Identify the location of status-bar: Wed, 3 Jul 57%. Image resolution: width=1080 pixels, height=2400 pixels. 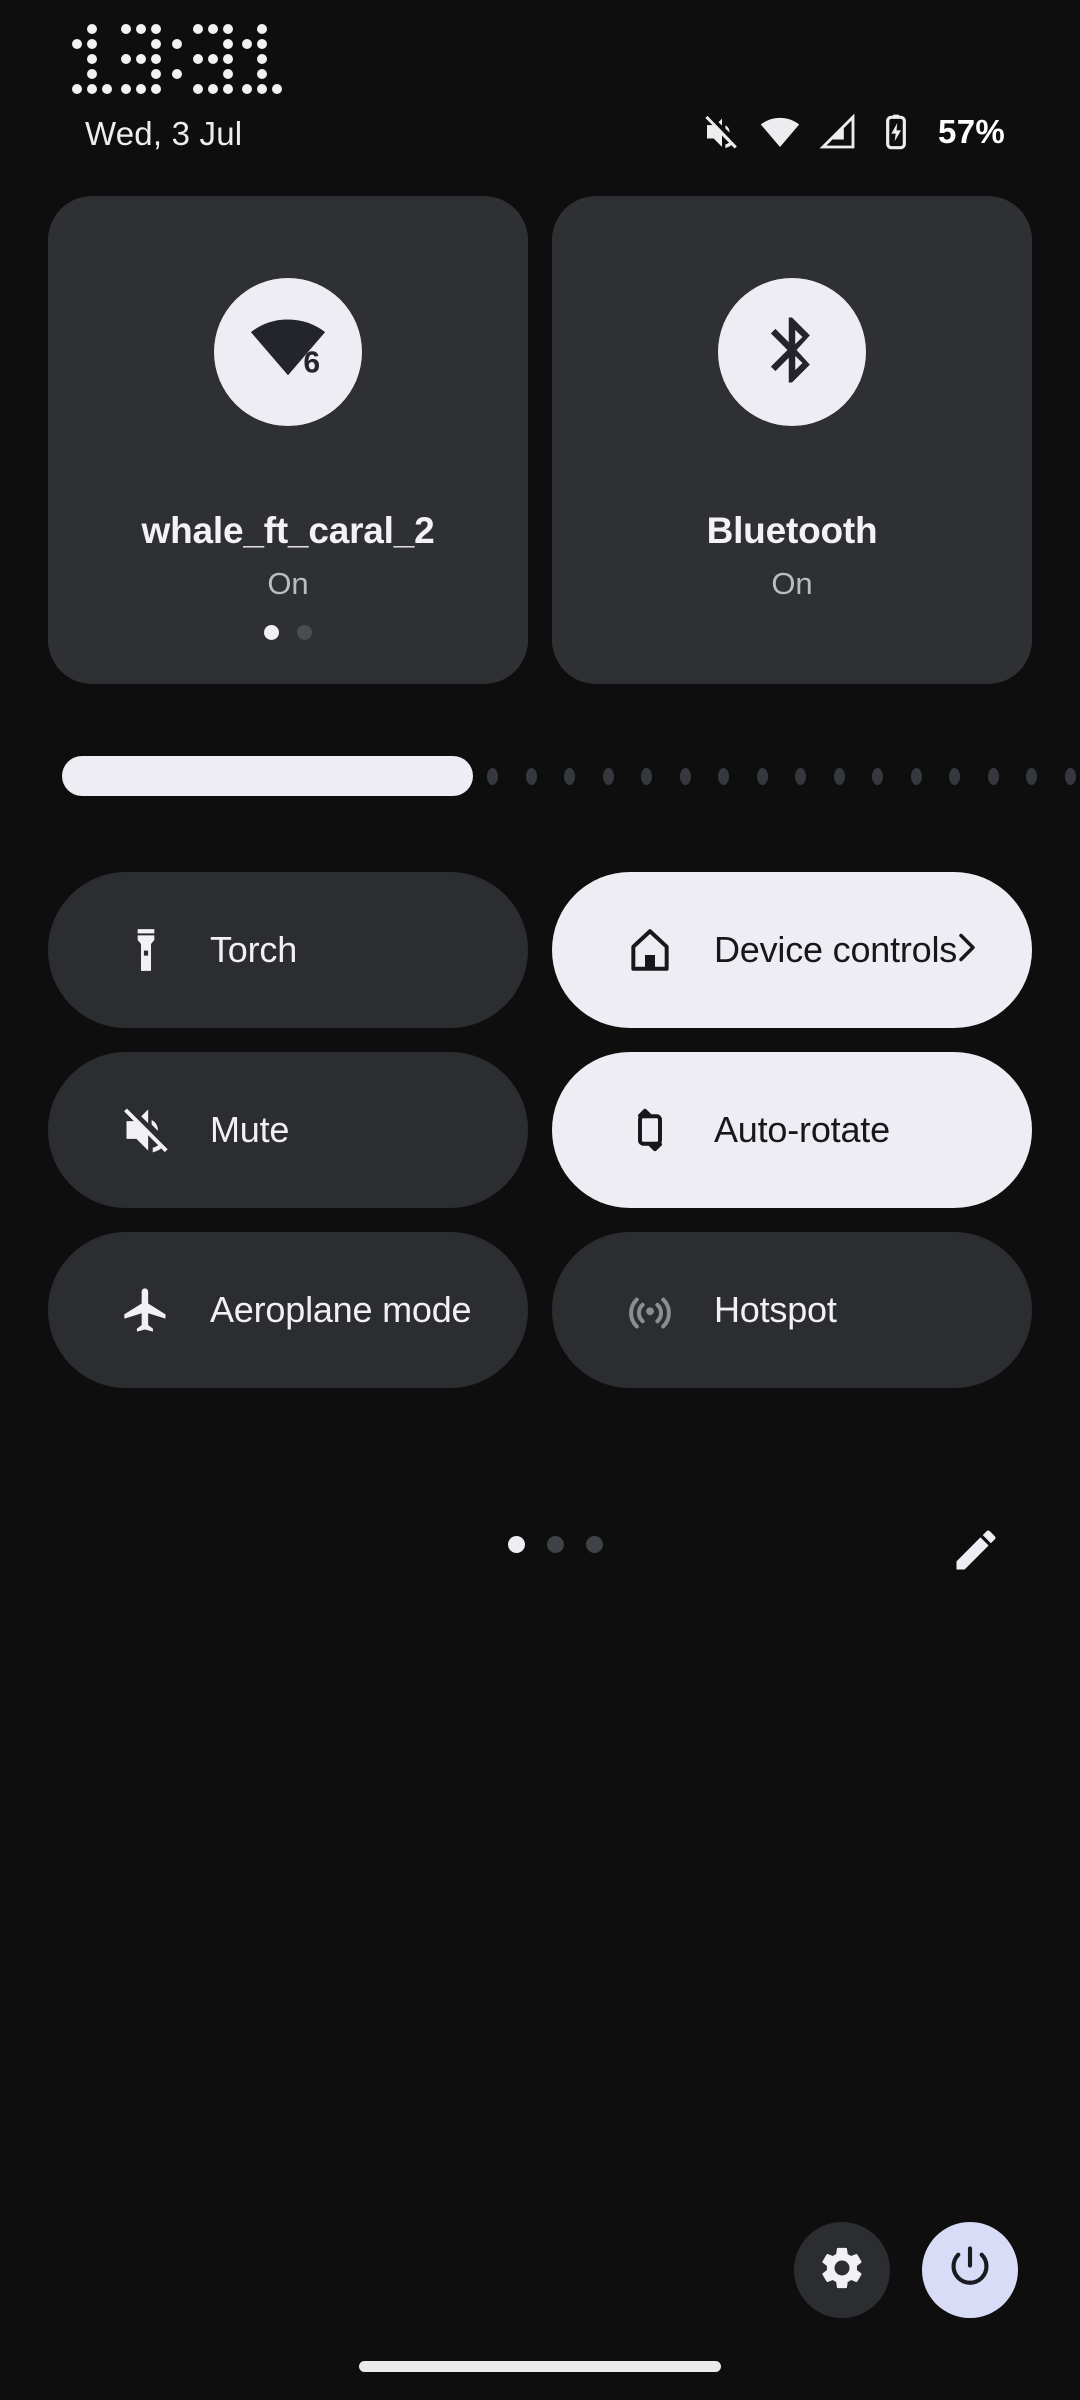
(540, 90).